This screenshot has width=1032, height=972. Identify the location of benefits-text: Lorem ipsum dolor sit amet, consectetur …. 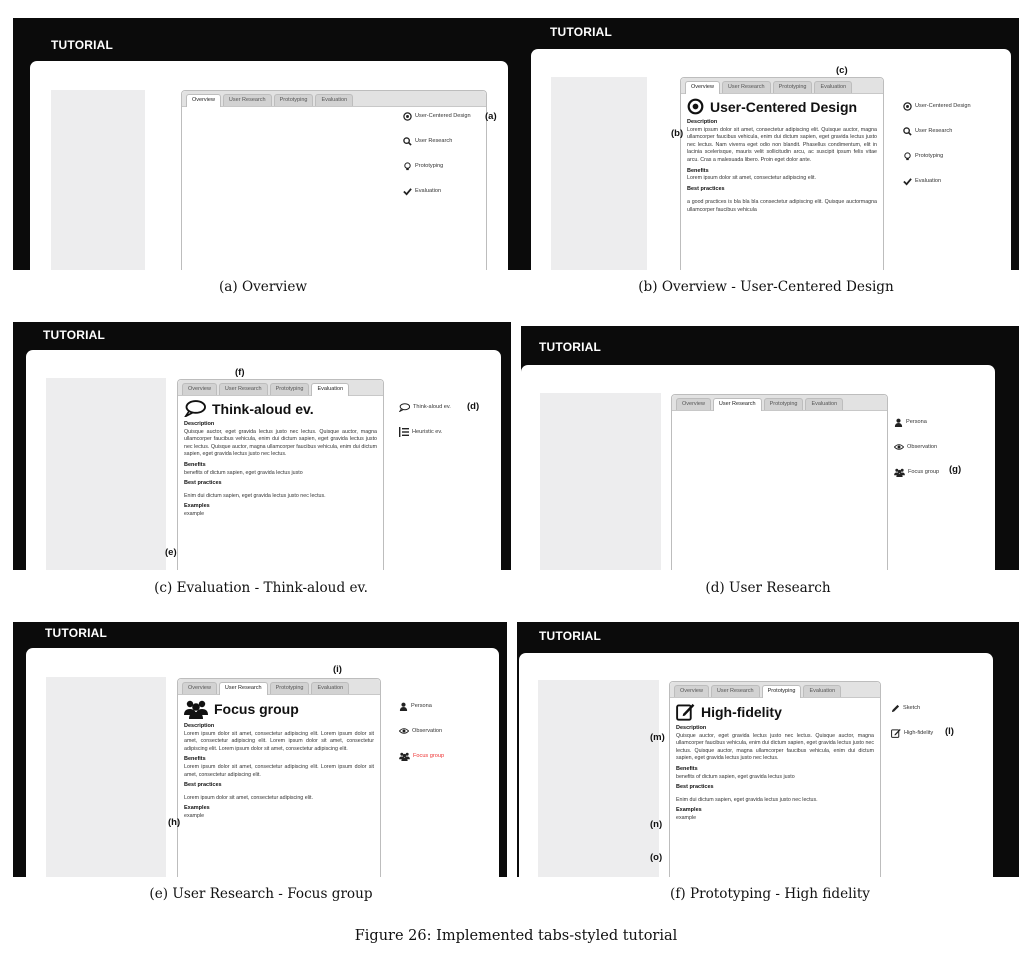
(751, 178).